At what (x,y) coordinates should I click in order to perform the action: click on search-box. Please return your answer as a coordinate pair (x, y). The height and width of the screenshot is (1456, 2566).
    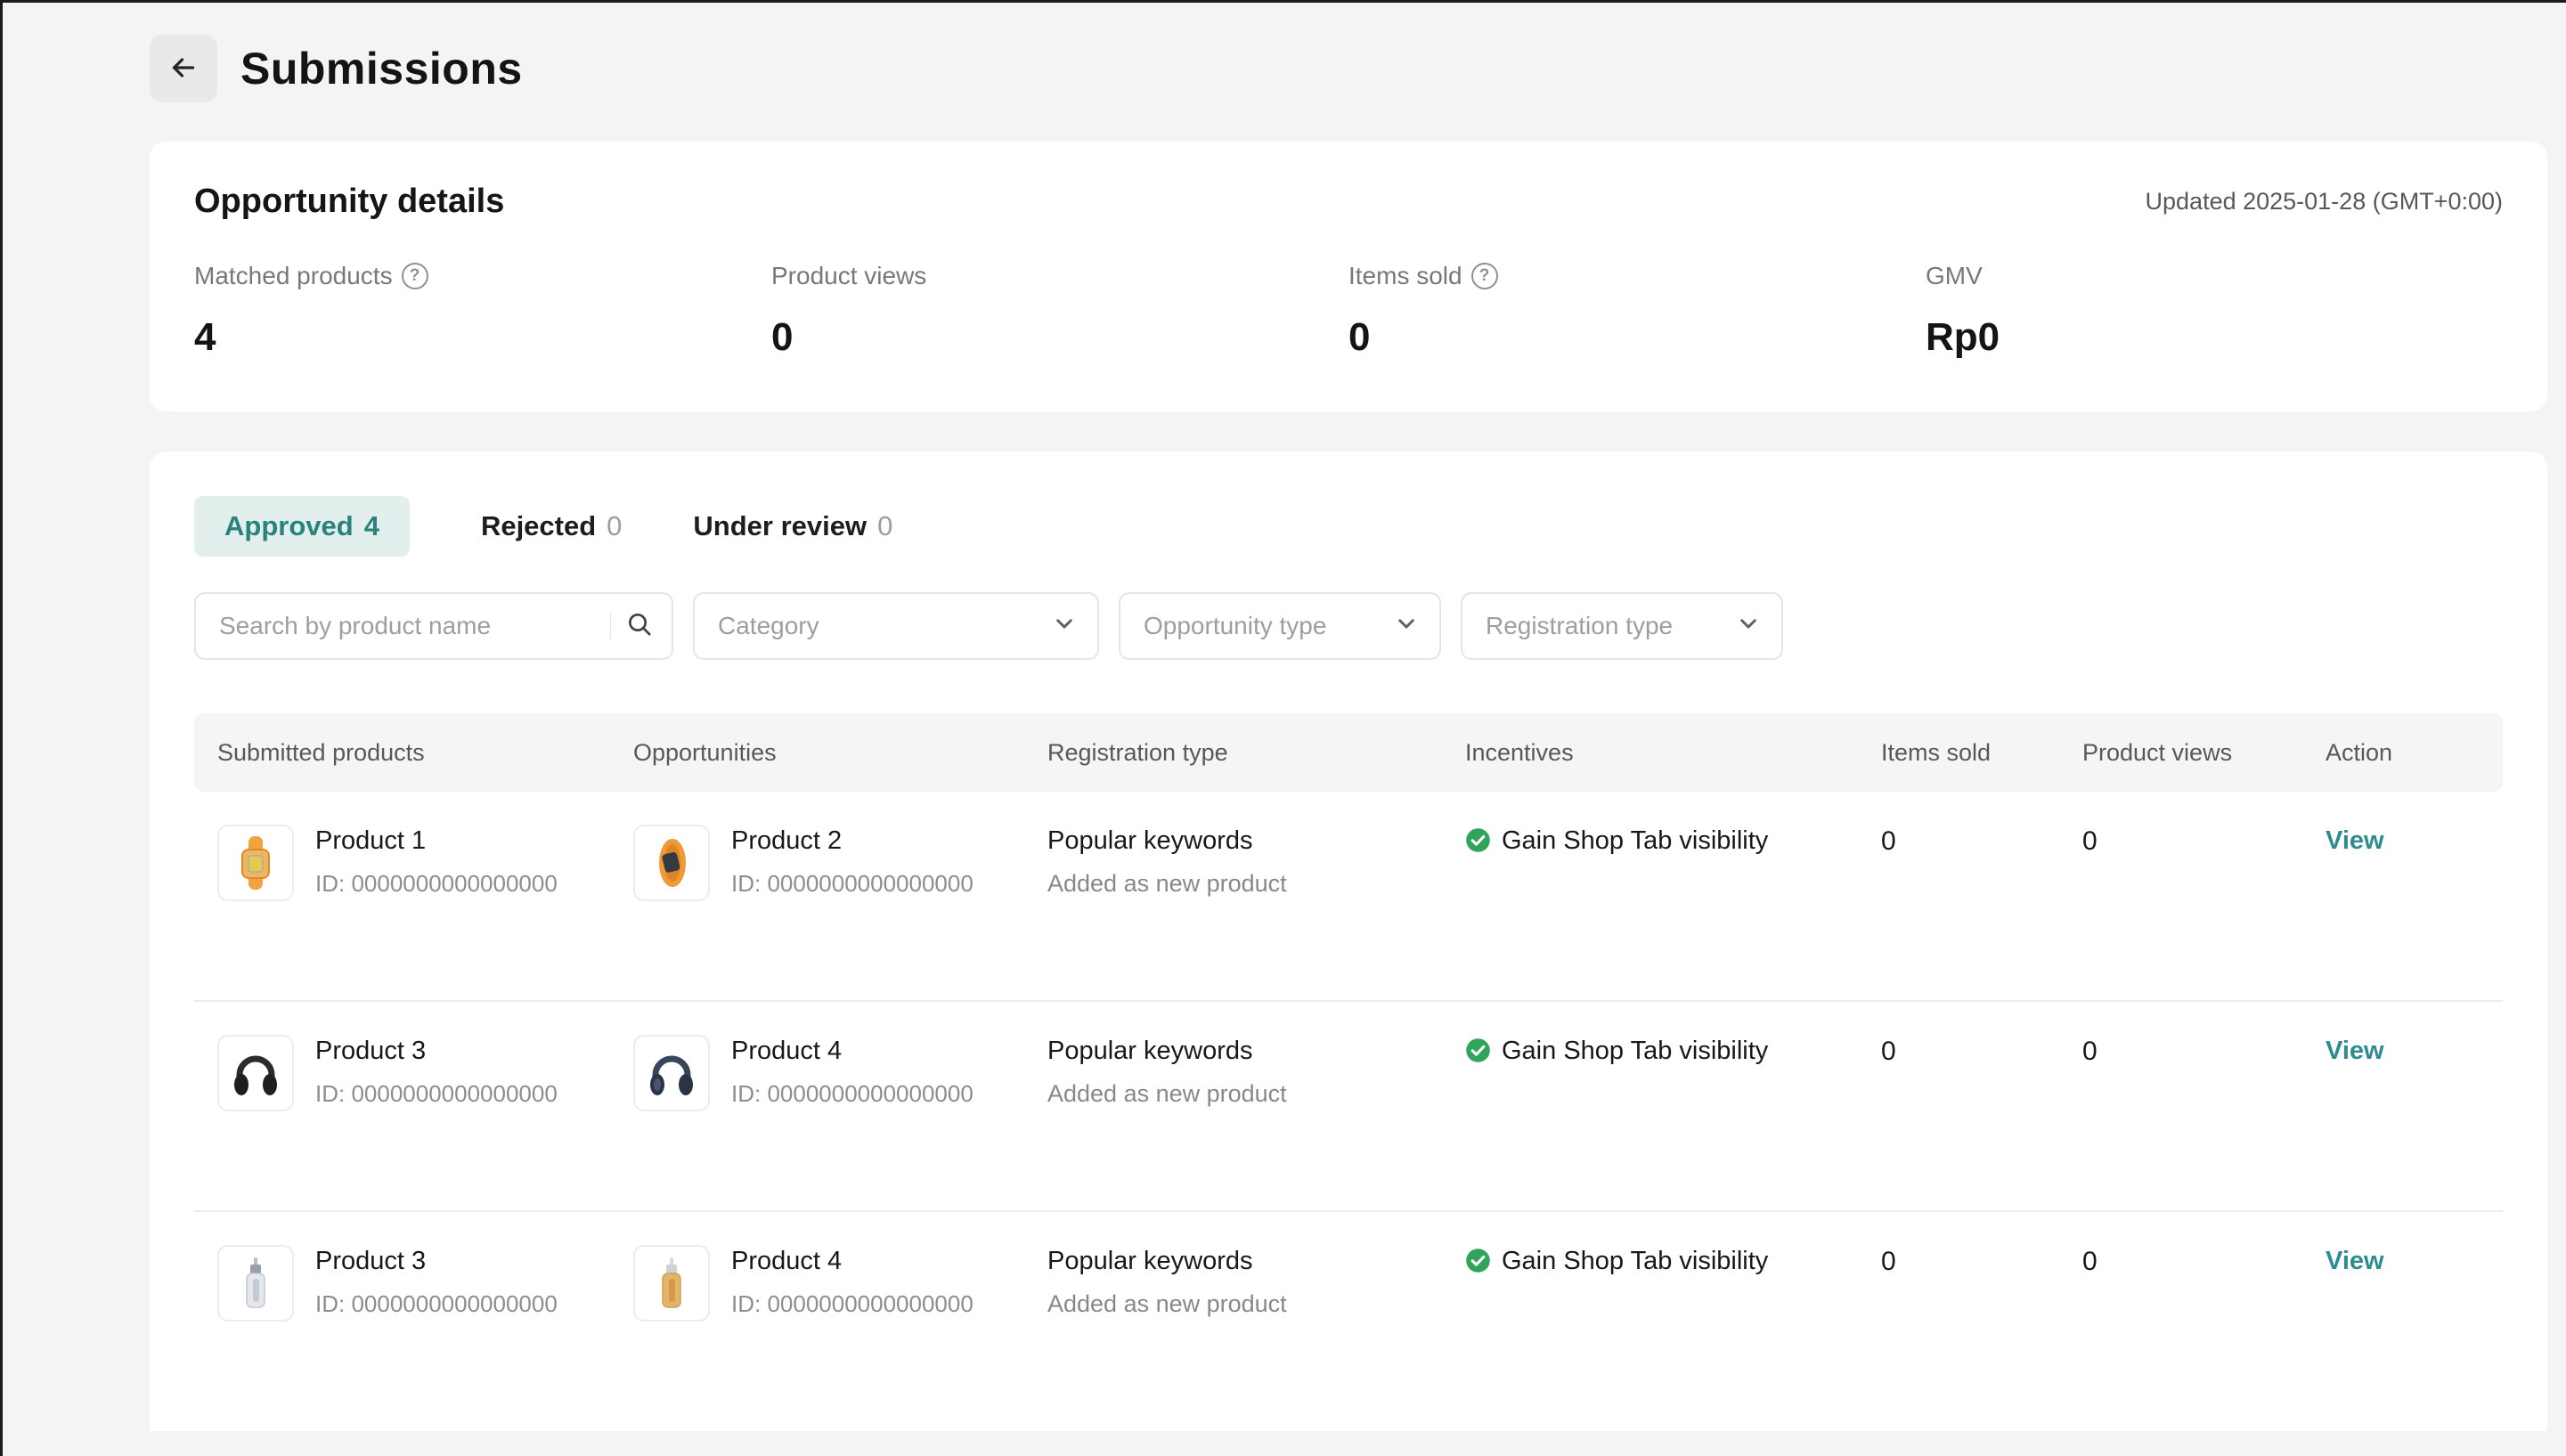
    Looking at the image, I should click on (433, 626).